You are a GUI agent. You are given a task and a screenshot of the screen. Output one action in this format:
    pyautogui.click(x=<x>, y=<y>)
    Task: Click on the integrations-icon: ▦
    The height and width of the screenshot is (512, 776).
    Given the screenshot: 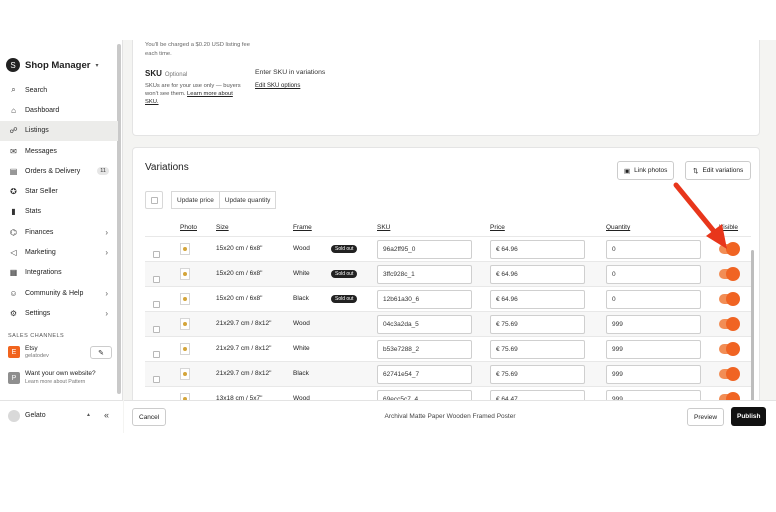 What is the action you would take?
    pyautogui.click(x=13, y=273)
    